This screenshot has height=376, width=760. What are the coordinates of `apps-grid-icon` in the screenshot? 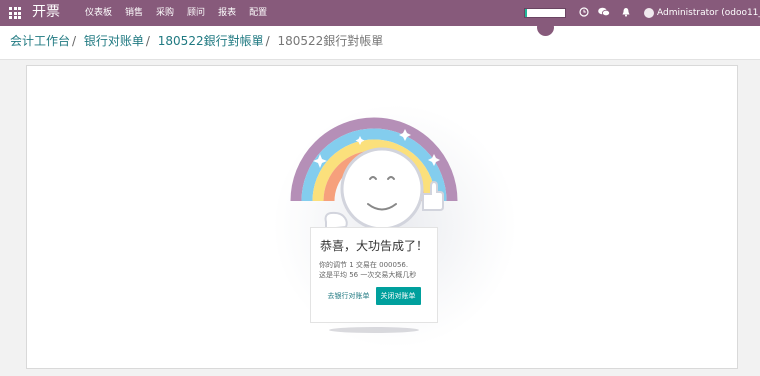 It's located at (15, 13).